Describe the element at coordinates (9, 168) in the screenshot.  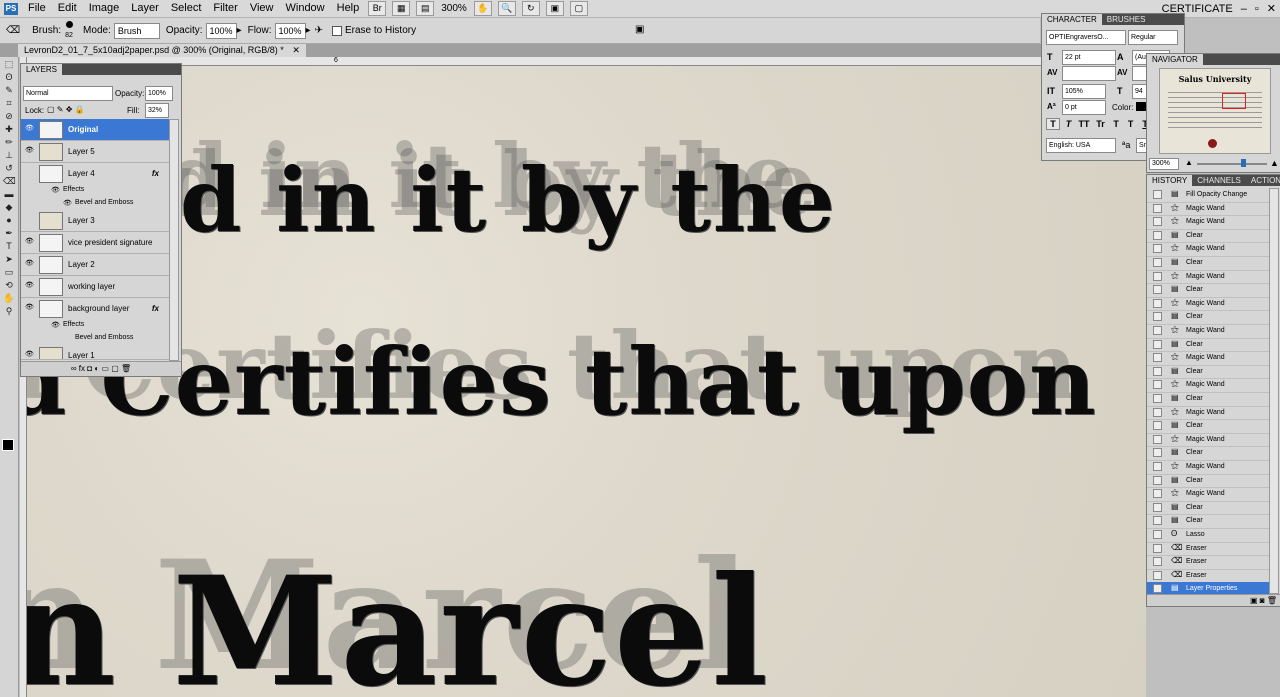
I see `history-brush-icon: ↺` at that location.